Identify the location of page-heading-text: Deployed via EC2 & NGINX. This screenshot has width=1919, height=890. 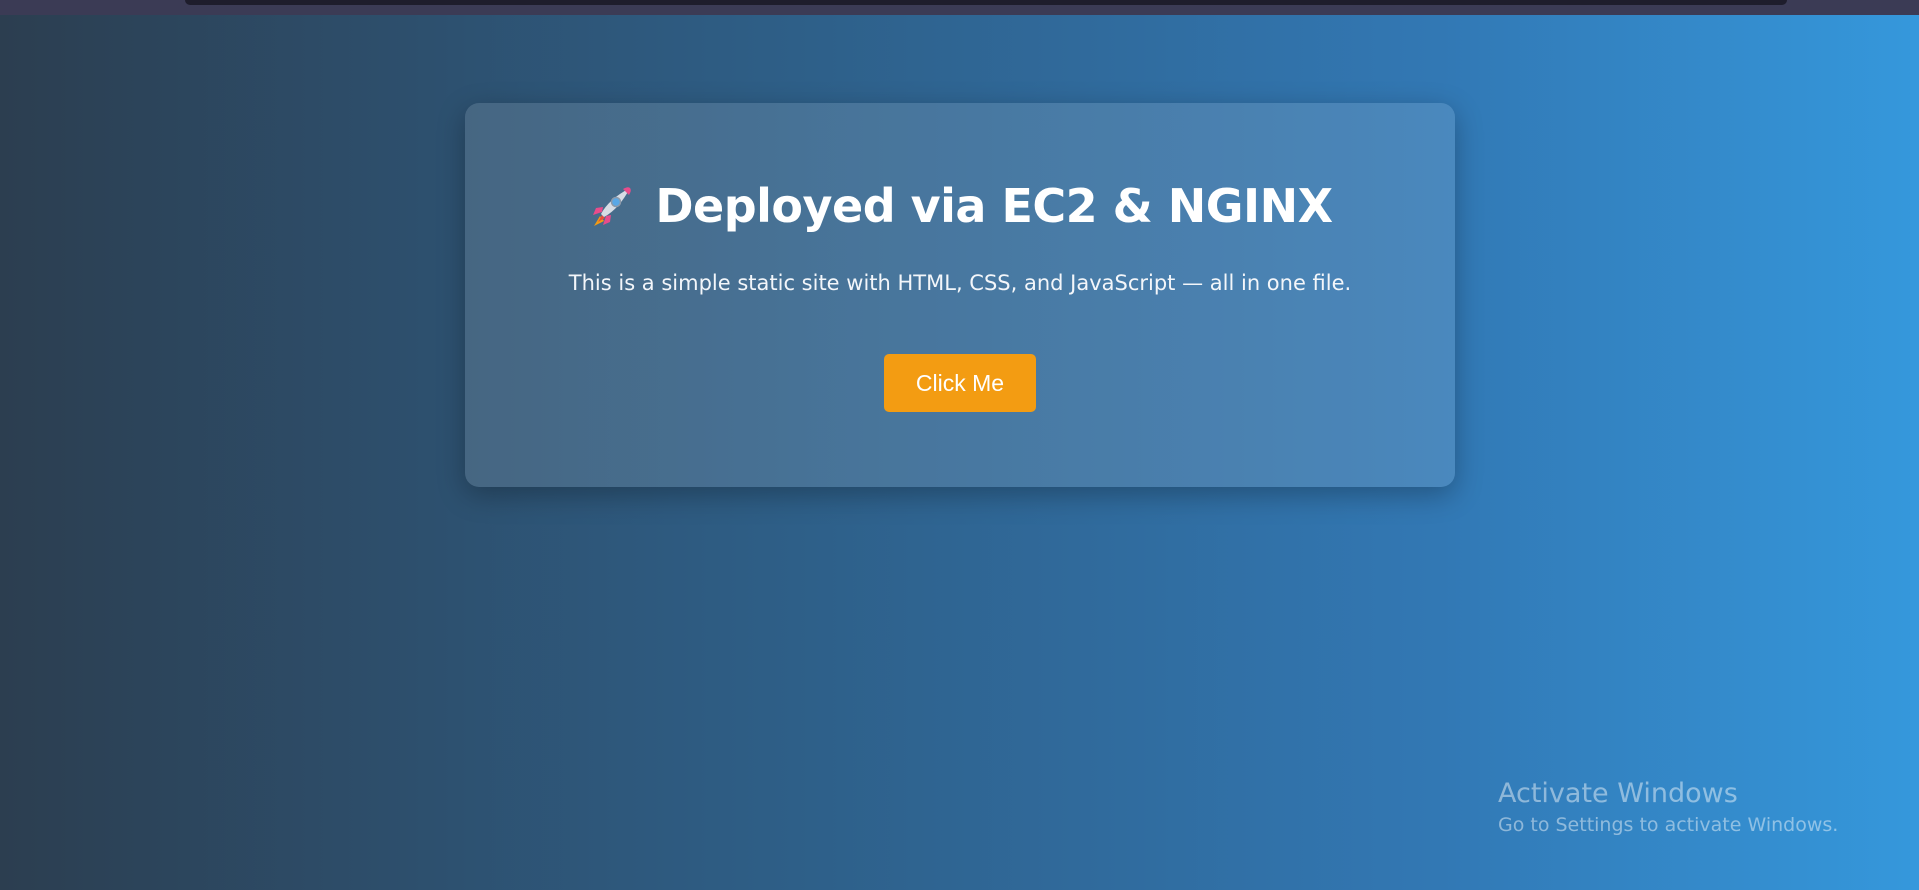
(994, 206).